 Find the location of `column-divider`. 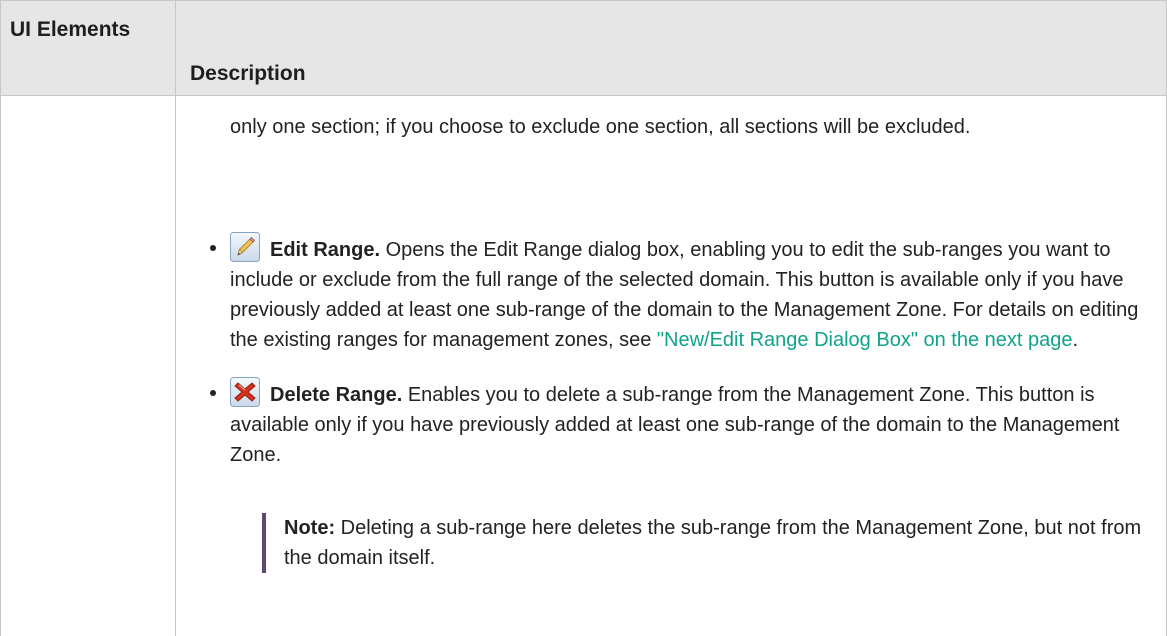

column-divider is located at coordinates (175, 318).